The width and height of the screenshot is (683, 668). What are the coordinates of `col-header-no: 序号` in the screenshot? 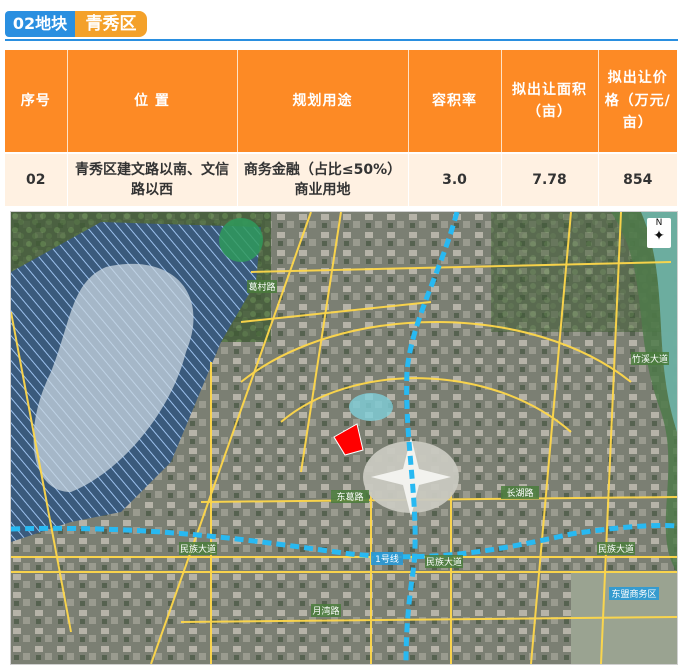 It's located at (36, 101).